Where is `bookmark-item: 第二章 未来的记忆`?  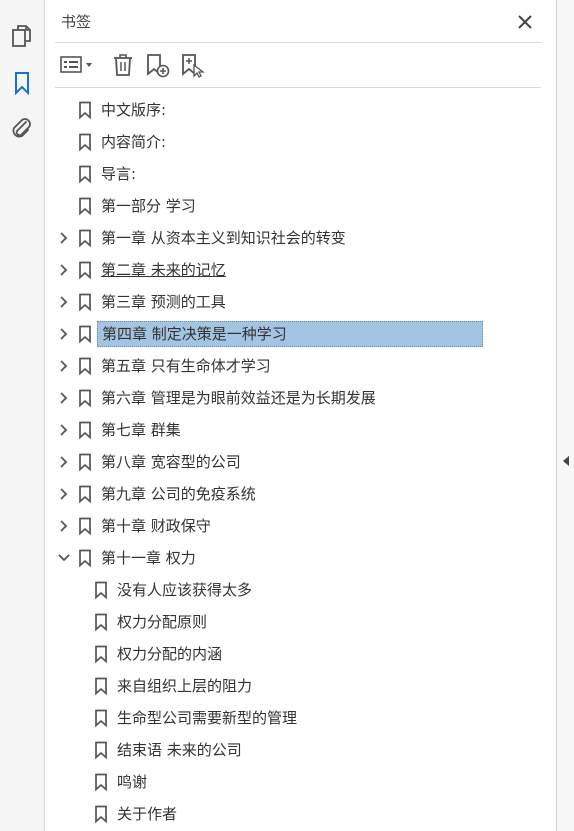
bookmark-item: 第二章 未来的记忆 is located at coordinates (300, 270).